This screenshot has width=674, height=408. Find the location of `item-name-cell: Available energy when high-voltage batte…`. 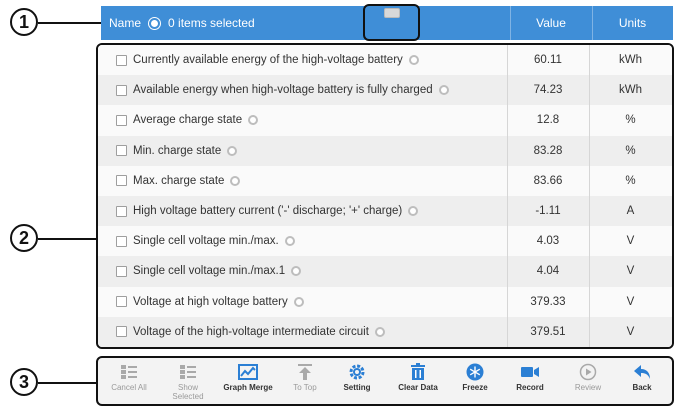

item-name-cell: Available energy when high-voltage batte… is located at coordinates (282, 90).